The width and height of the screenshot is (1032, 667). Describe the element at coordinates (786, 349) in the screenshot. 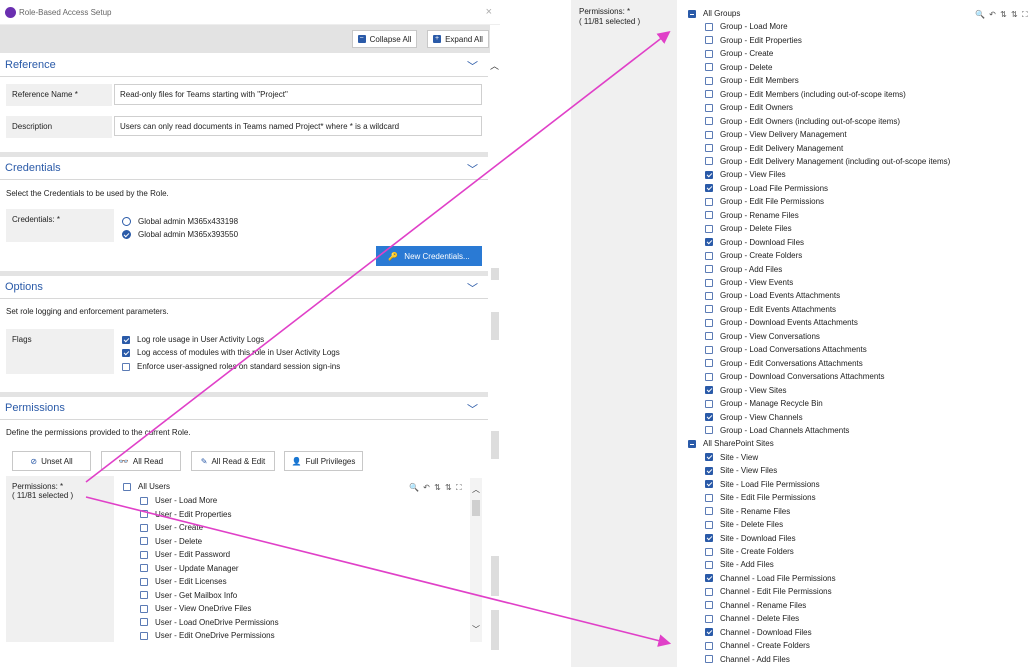

I see `tree-item: Group - Load Conversations Attachments` at that location.